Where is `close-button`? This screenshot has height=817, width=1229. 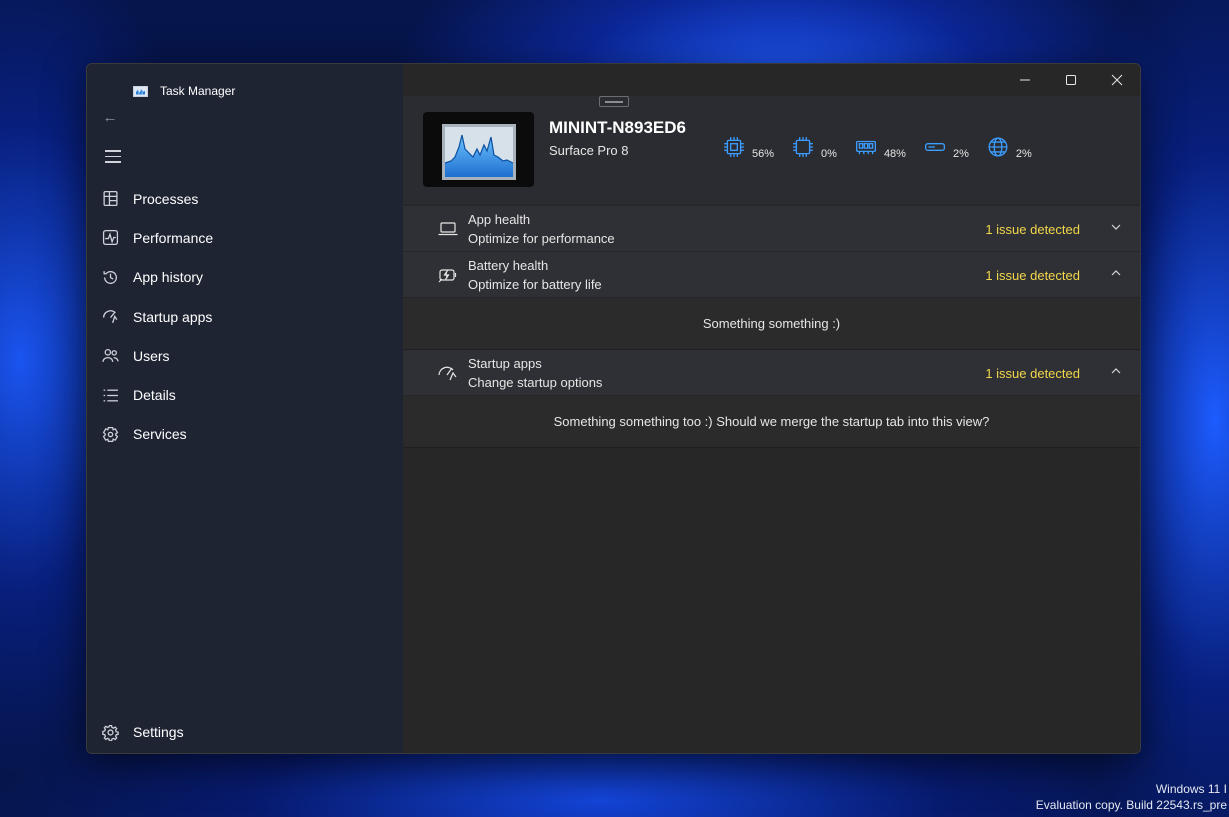
close-button is located at coordinates (1117, 80).